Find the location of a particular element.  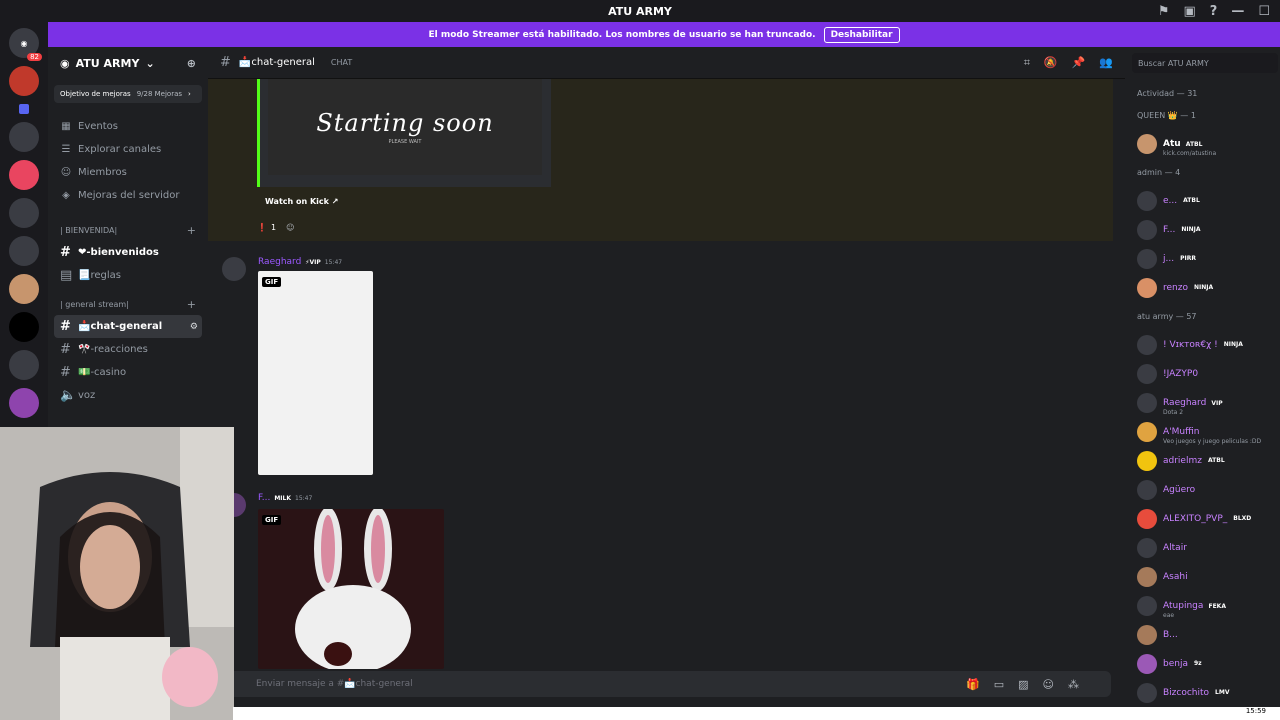

kick-embed: Starting soon PLEASE WAIT is located at coordinates (404, 133).